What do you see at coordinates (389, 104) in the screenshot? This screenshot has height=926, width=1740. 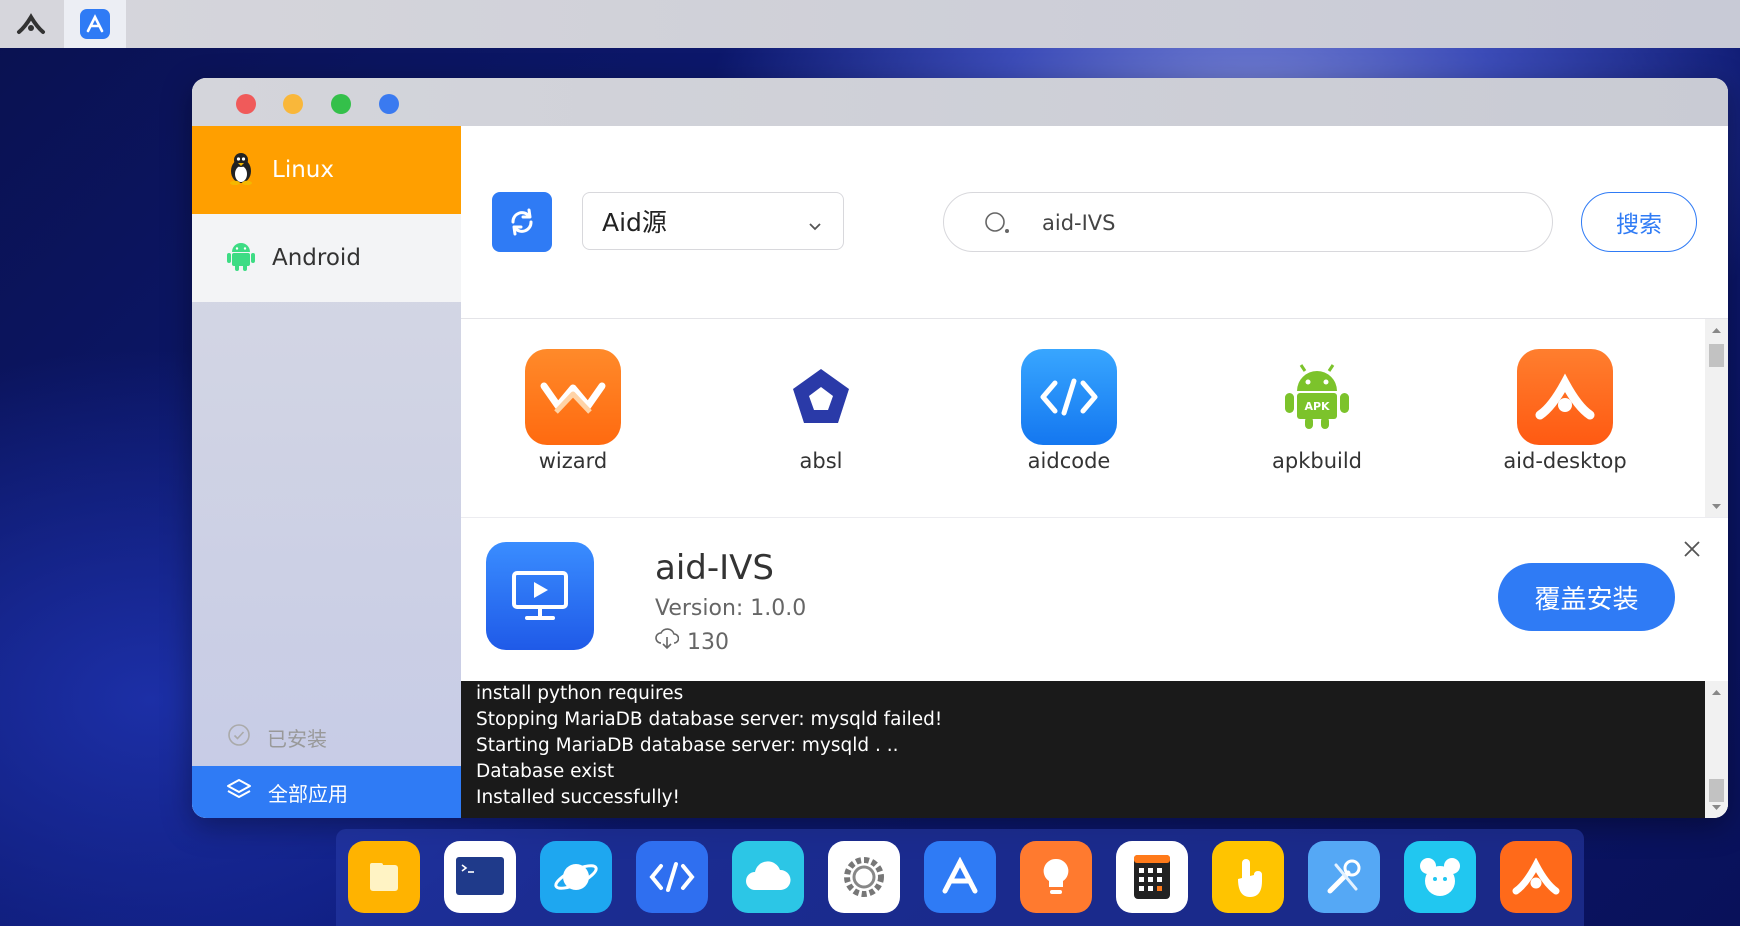 I see `extra-window-button` at bounding box center [389, 104].